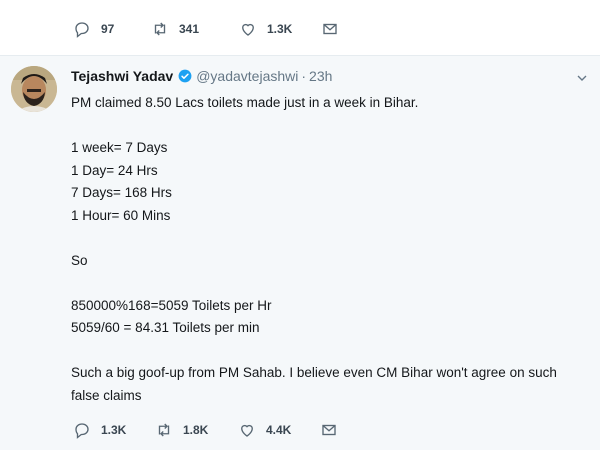 The width and height of the screenshot is (600, 450). What do you see at coordinates (114, 430) in the screenshot?
I see `reply-count: 1.3K` at bounding box center [114, 430].